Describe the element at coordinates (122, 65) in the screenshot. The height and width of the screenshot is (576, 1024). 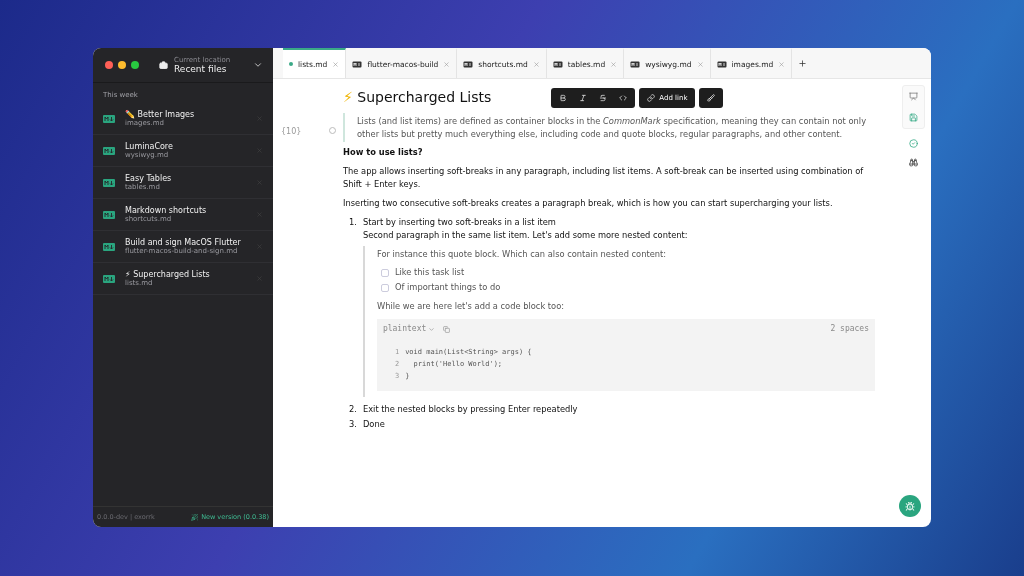
I see `window-controls` at that location.